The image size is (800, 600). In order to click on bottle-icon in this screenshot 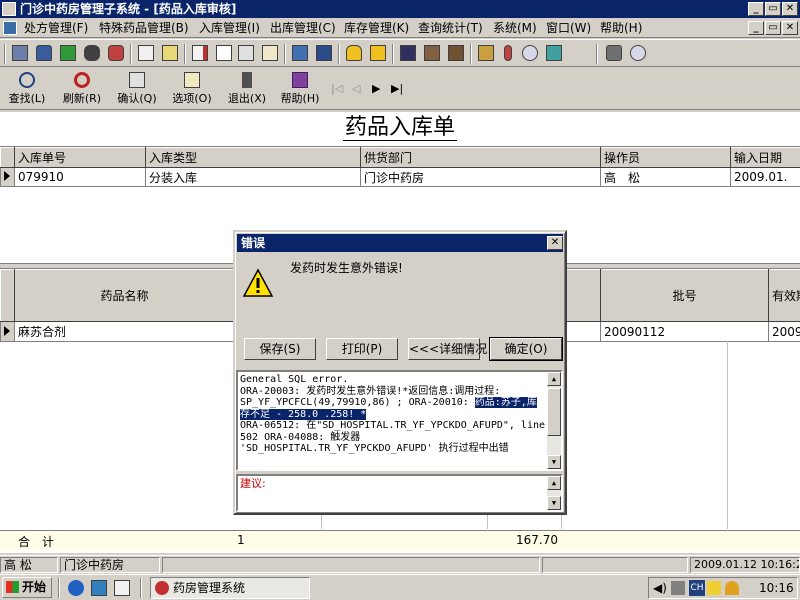, I will do `click(44, 53)`.